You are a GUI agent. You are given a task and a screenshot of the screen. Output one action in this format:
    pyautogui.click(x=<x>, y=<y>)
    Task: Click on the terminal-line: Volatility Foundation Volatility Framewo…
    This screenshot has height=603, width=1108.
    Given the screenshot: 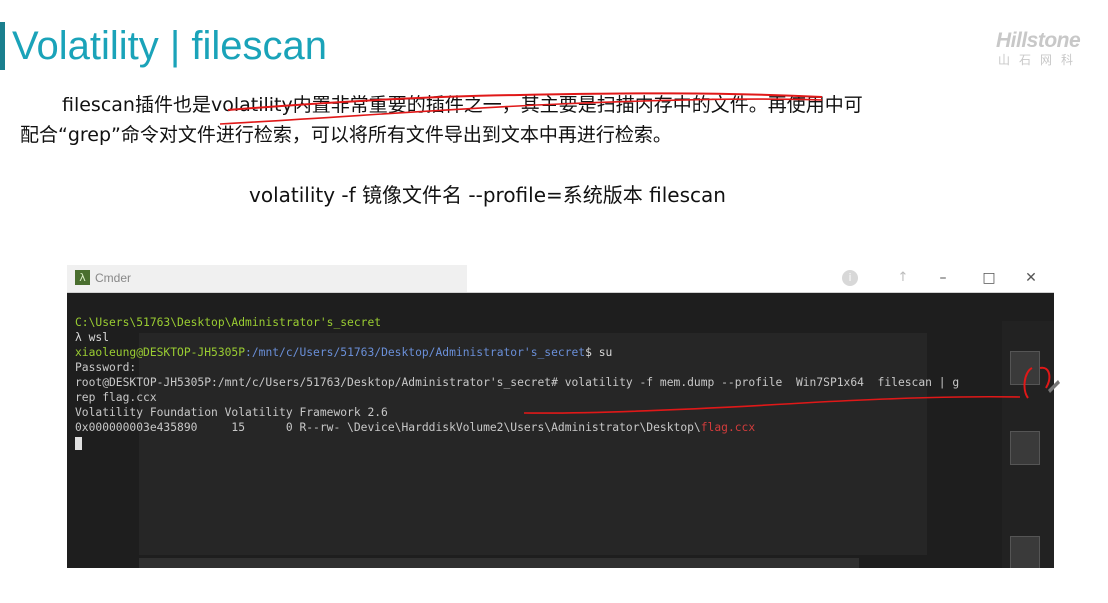 What is the action you would take?
    pyautogui.click(x=231, y=412)
    